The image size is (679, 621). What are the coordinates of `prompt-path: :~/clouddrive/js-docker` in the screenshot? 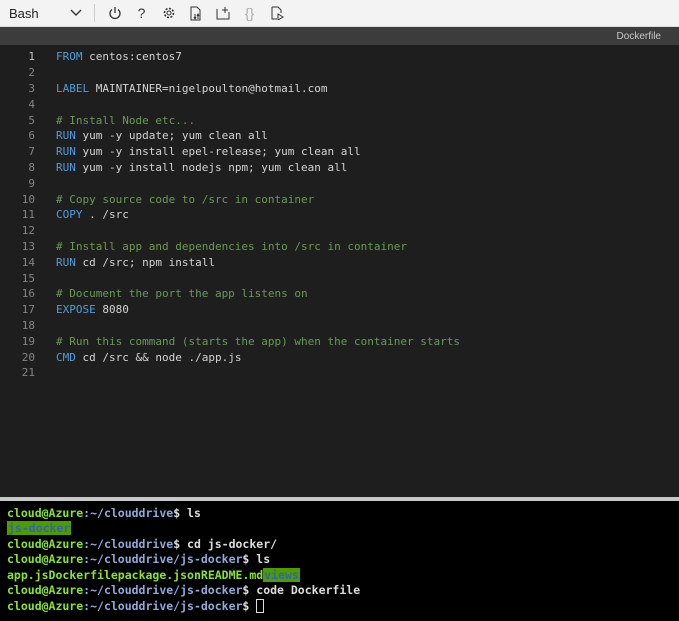 It's located at (163, 559).